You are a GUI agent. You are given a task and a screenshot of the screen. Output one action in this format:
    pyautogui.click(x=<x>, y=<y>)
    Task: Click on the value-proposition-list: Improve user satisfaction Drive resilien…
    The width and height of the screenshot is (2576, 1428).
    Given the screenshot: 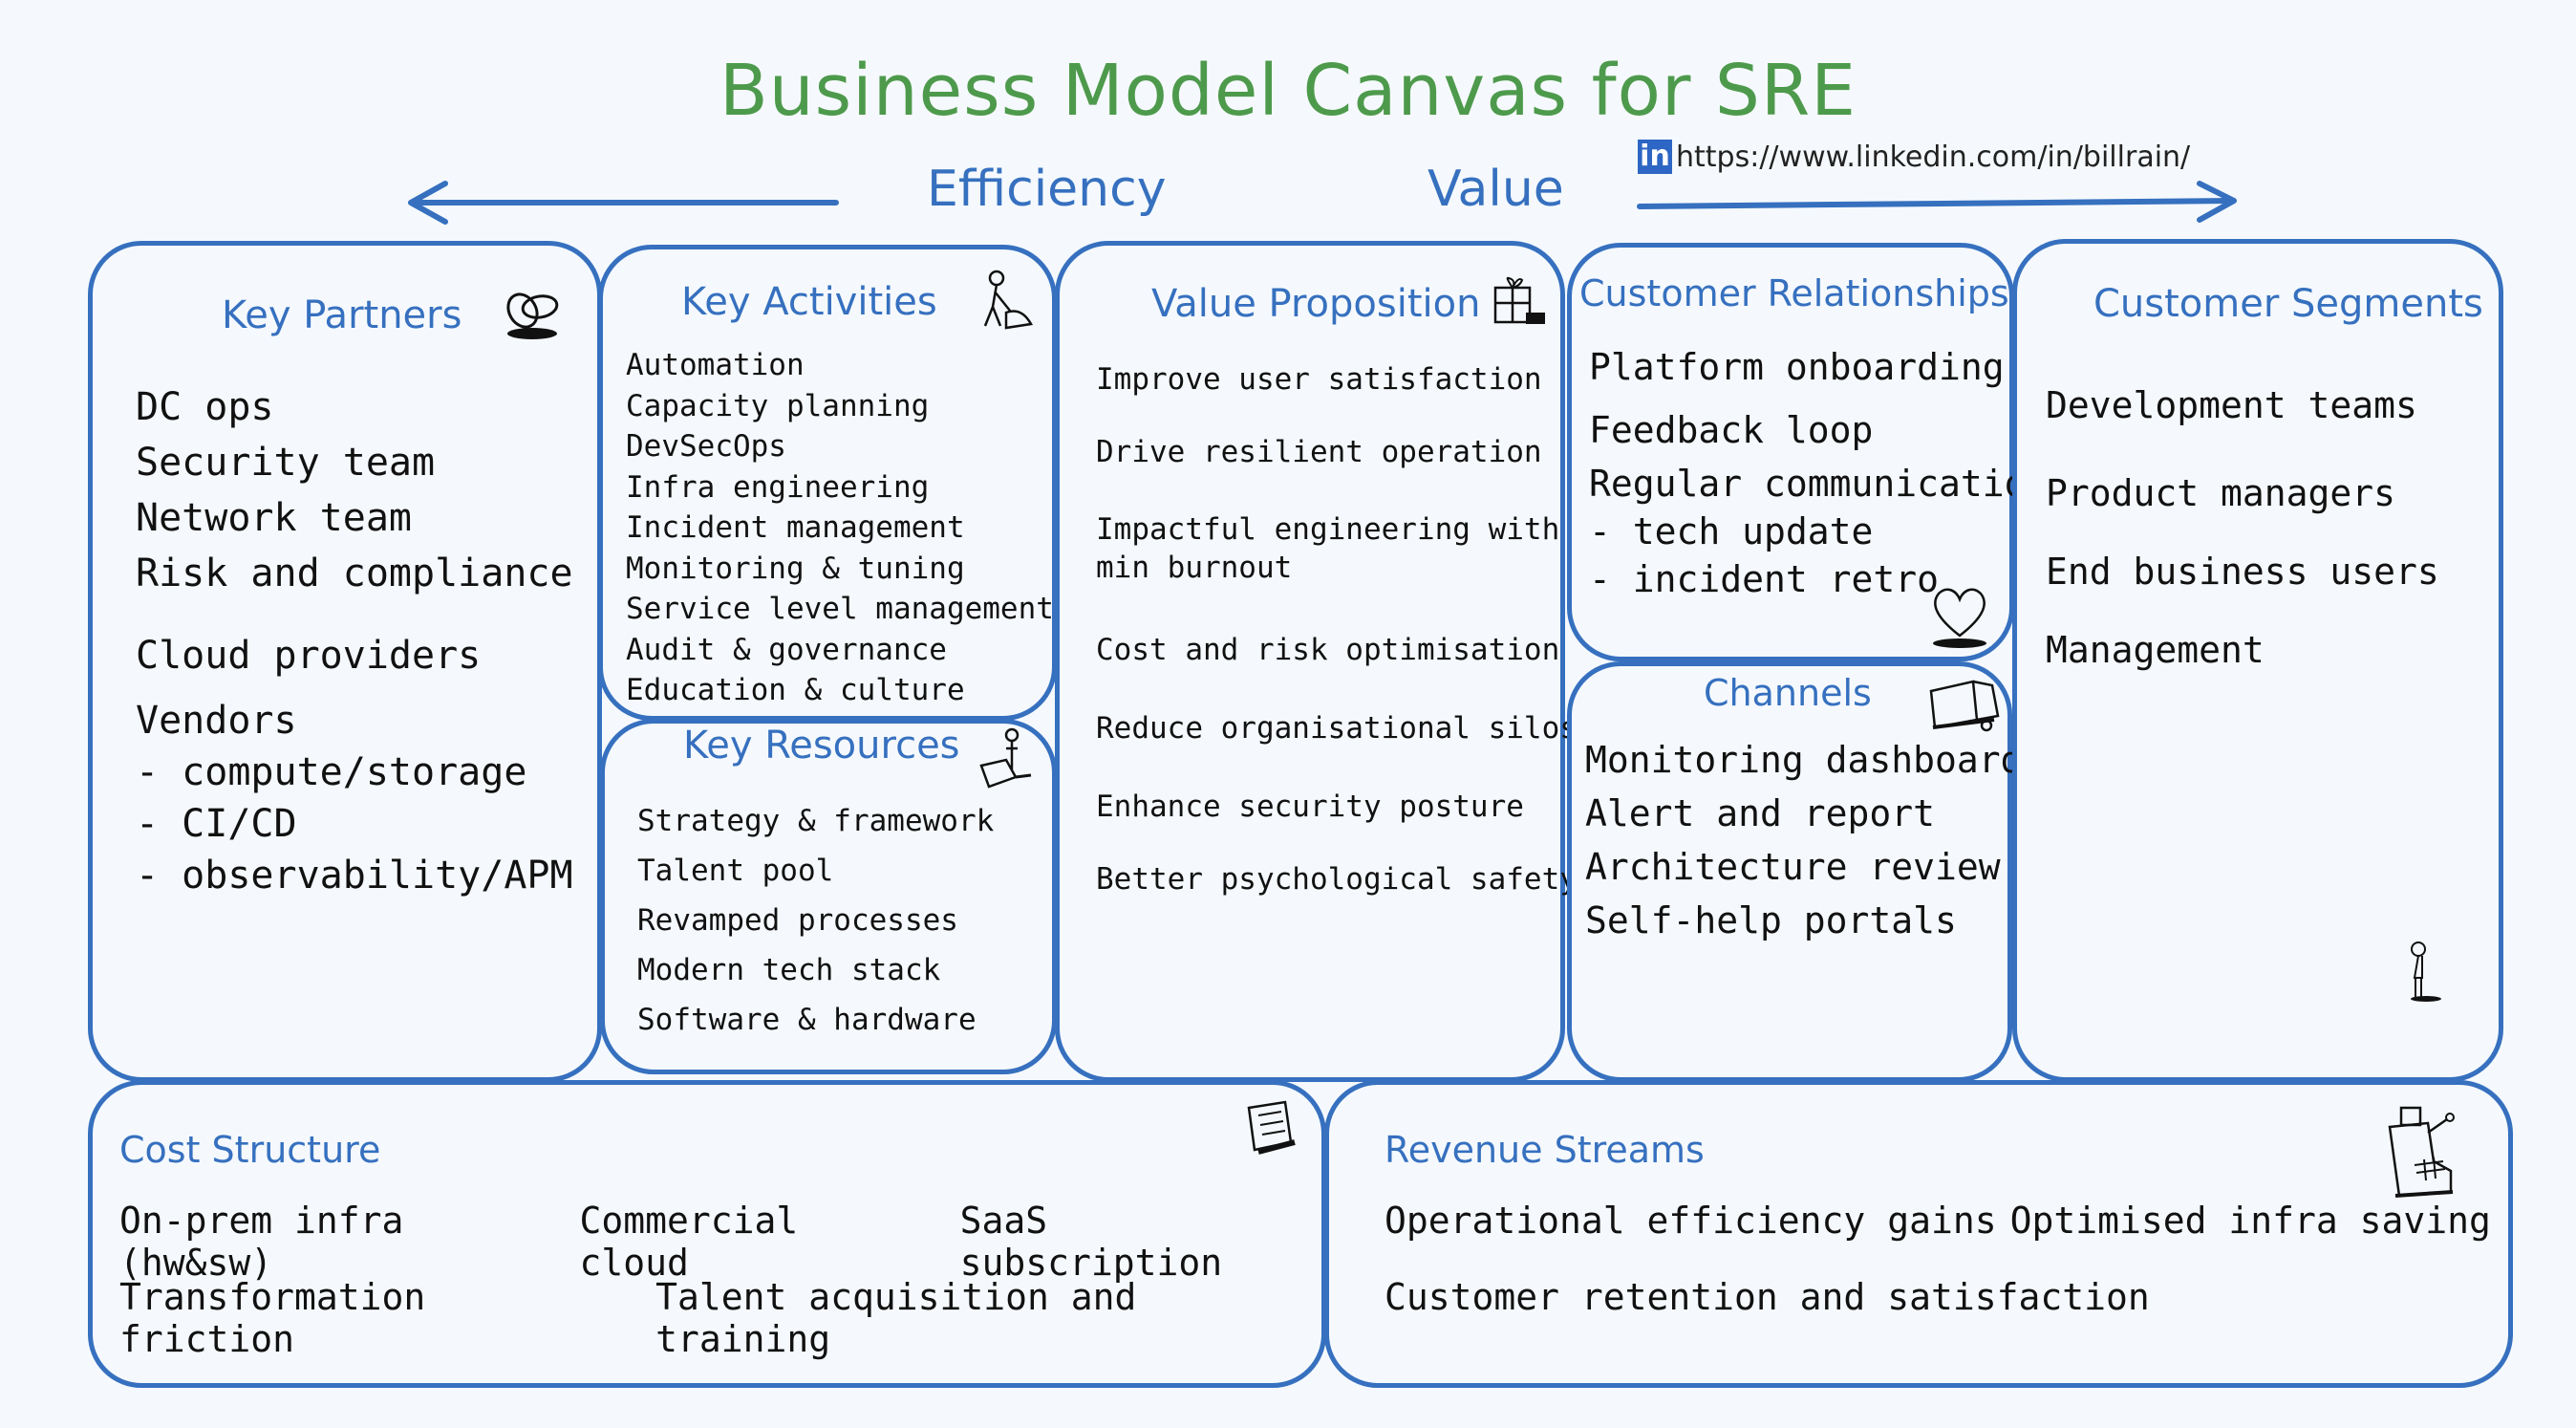 What is the action you would take?
    pyautogui.click(x=1337, y=629)
    